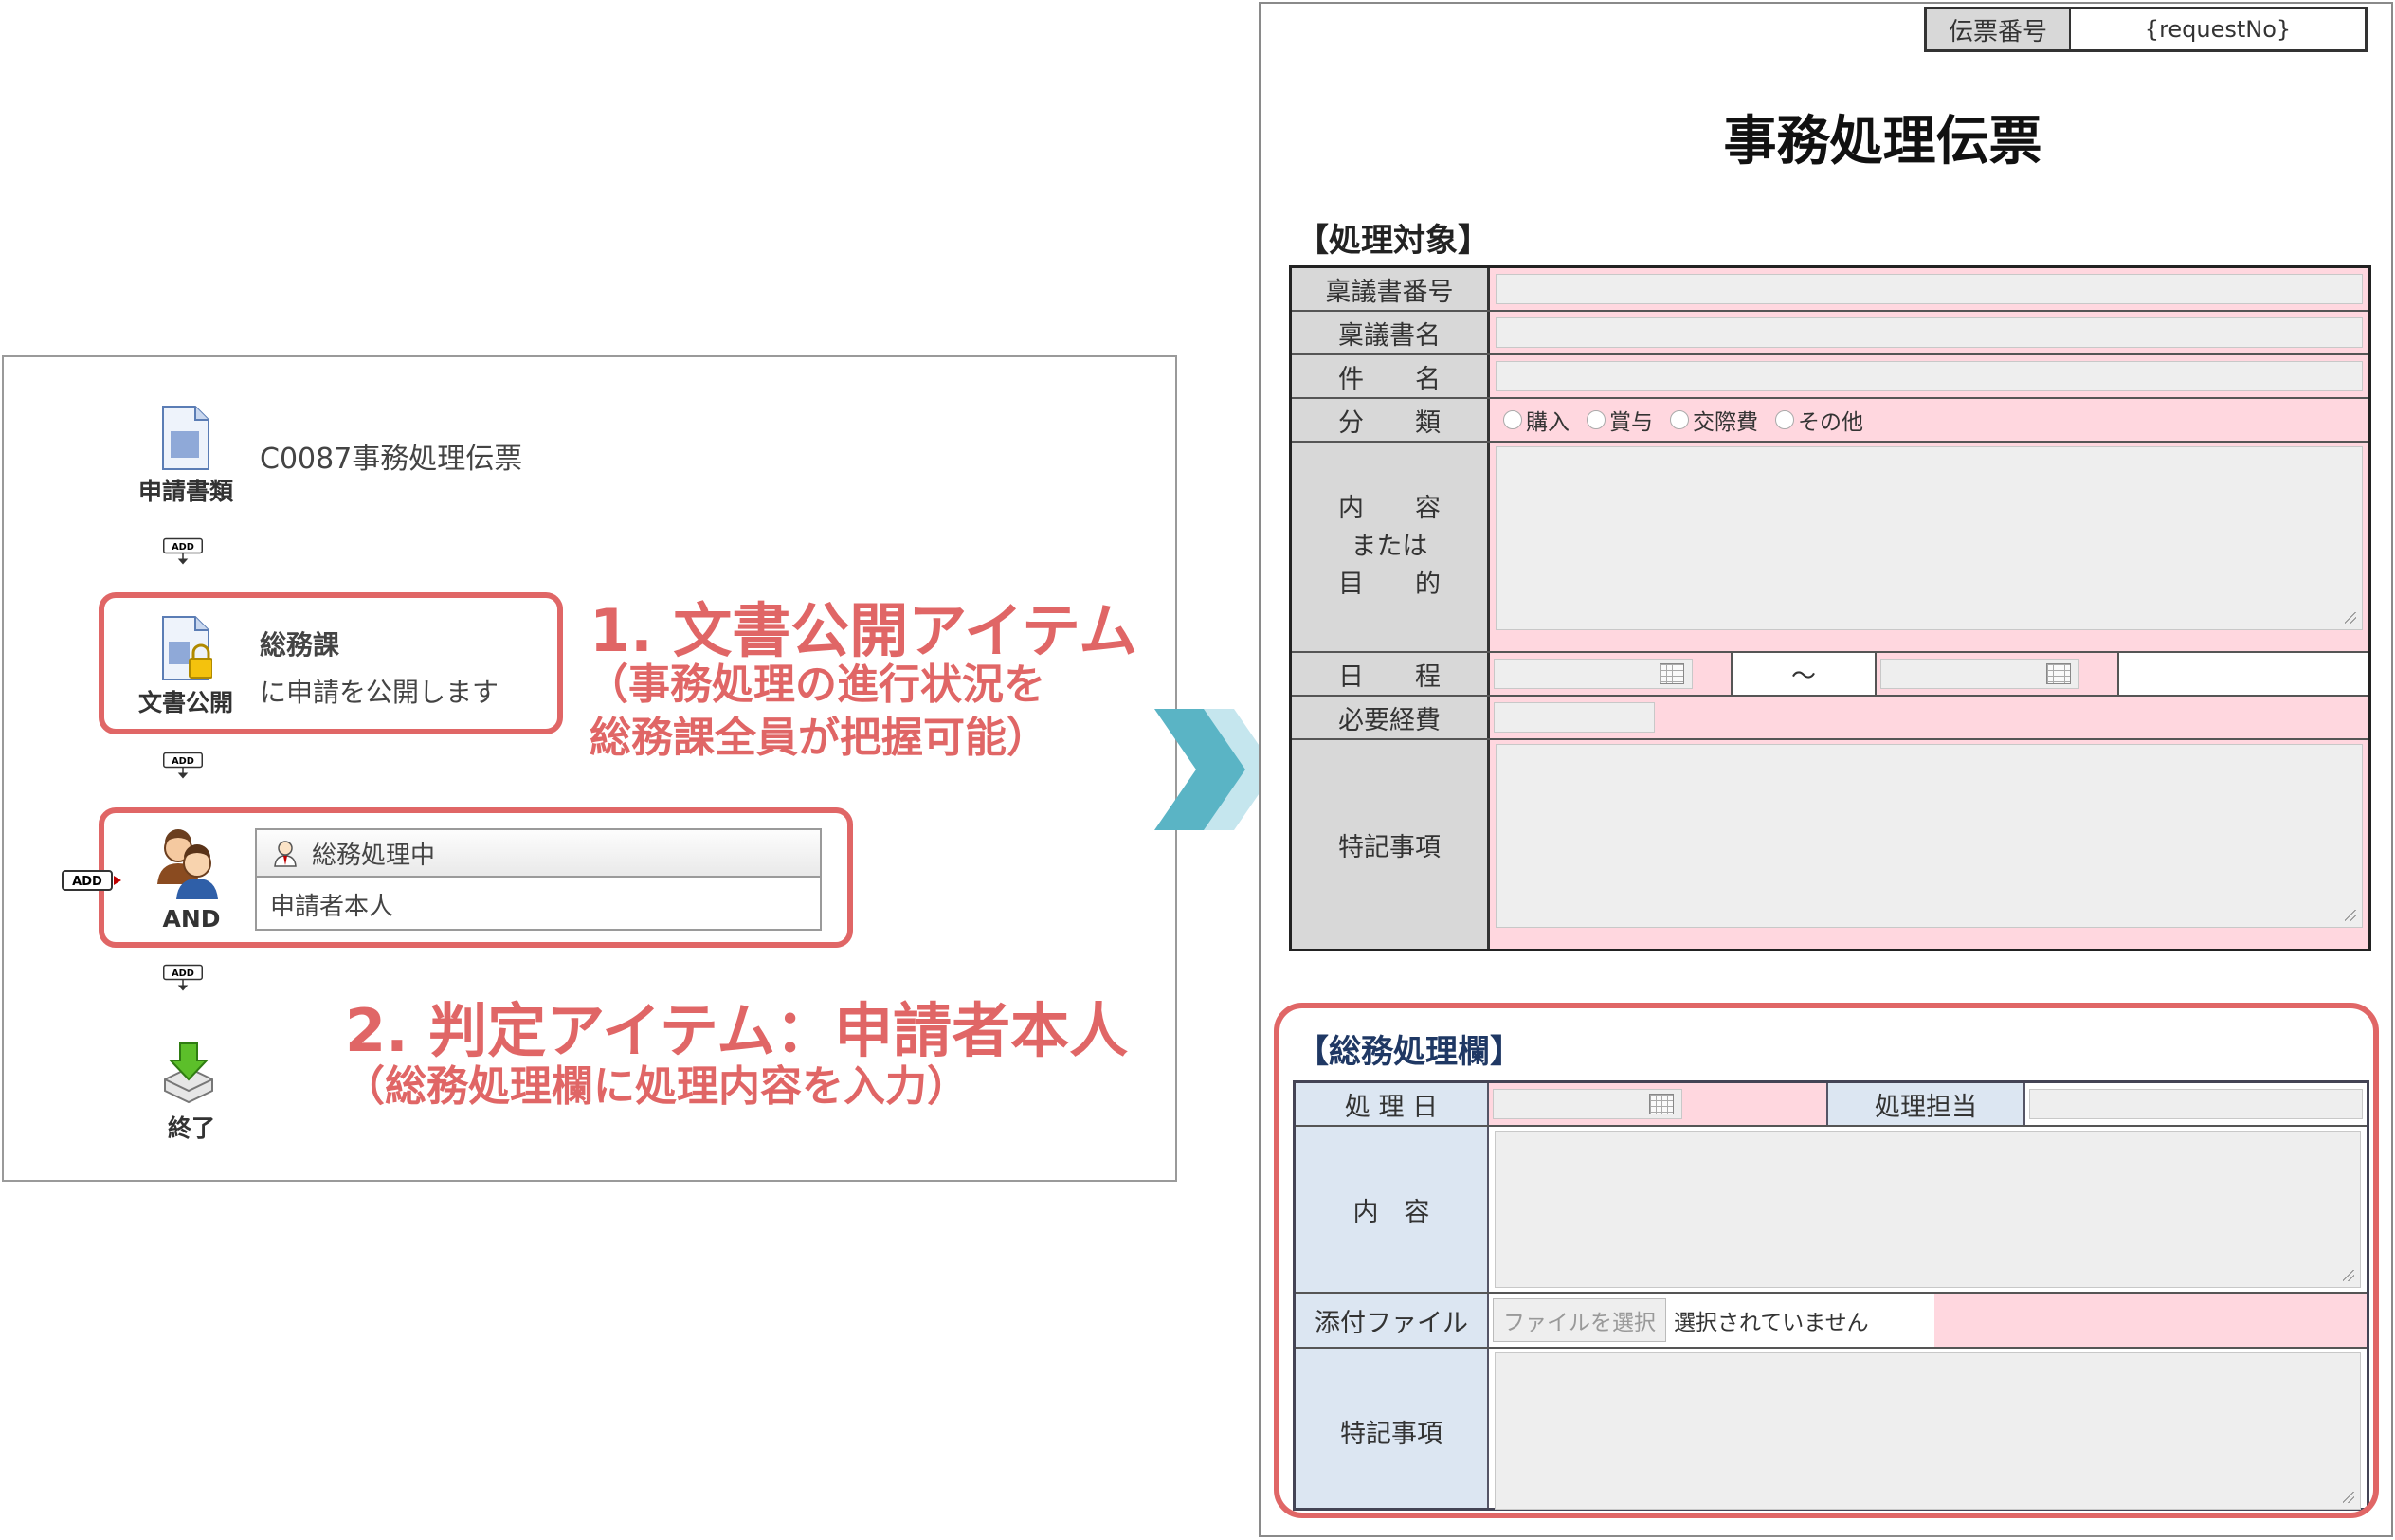  I want to click on category-option-purchase: 購入, so click(1536, 420).